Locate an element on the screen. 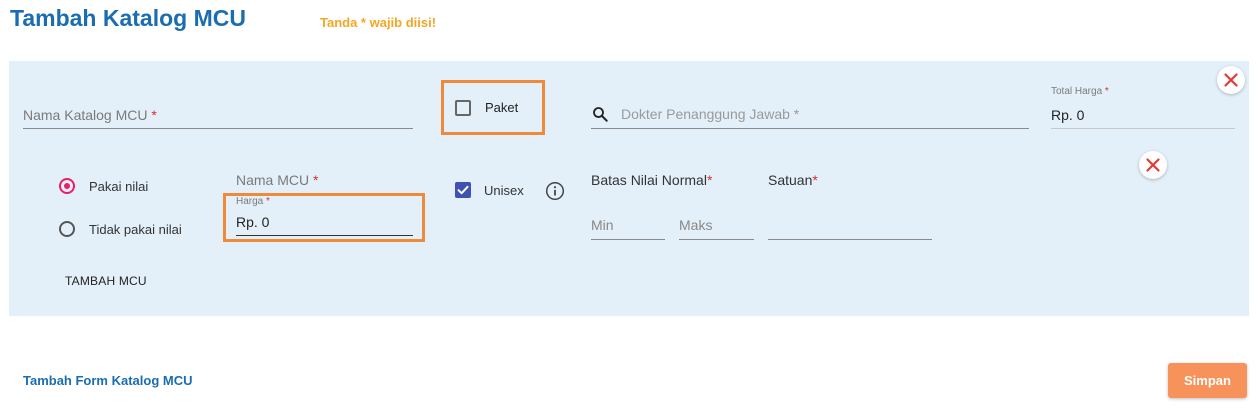 The image size is (1258, 410). radio-no-value is located at coordinates (67, 229).